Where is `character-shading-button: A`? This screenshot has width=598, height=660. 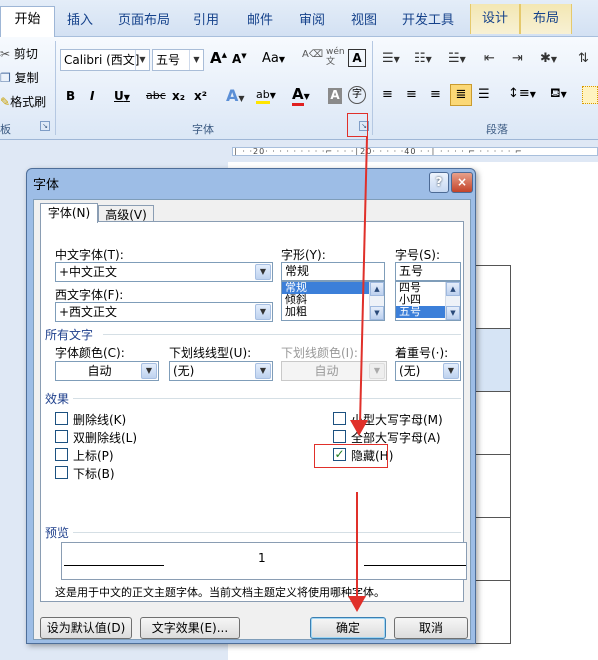 character-shading-button: A is located at coordinates (335, 96).